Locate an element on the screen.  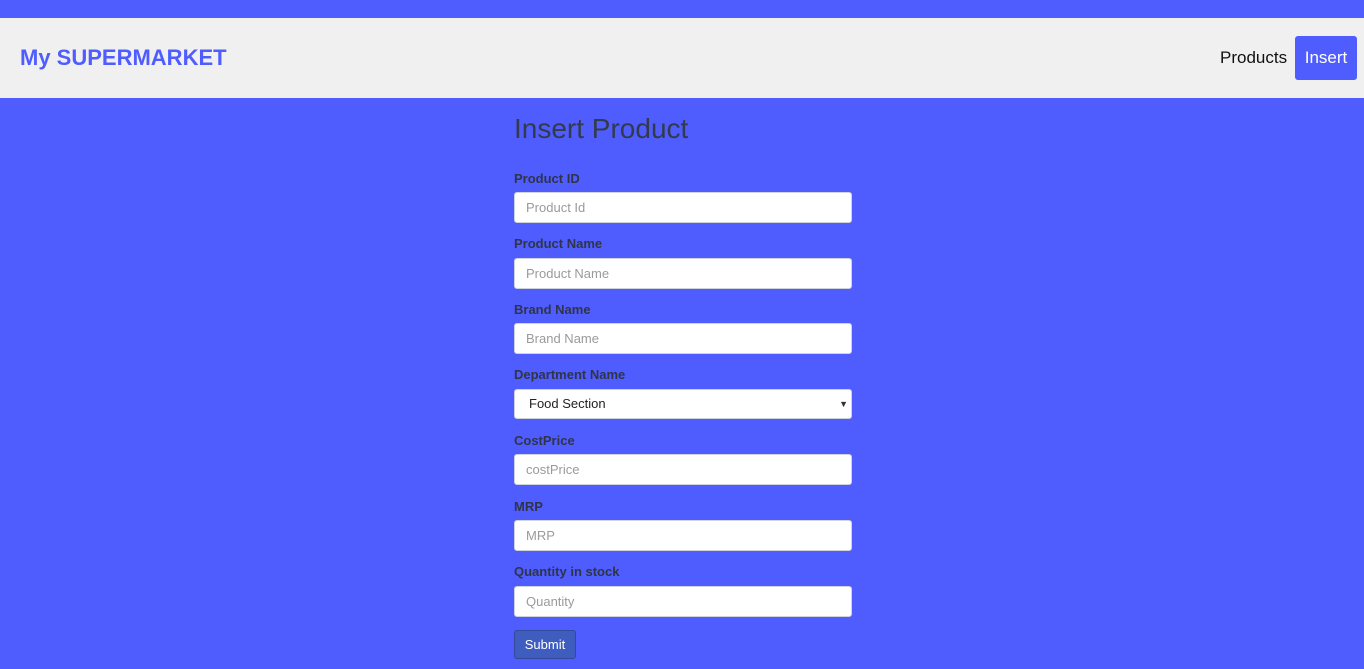
brand-name-label: Brand Name is located at coordinates (552, 309).